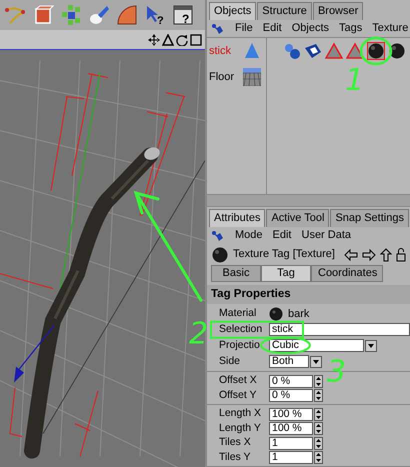 The image size is (410, 467). What do you see at coordinates (249, 235) in the screenshot?
I see `menu-item: Mode` at bounding box center [249, 235].